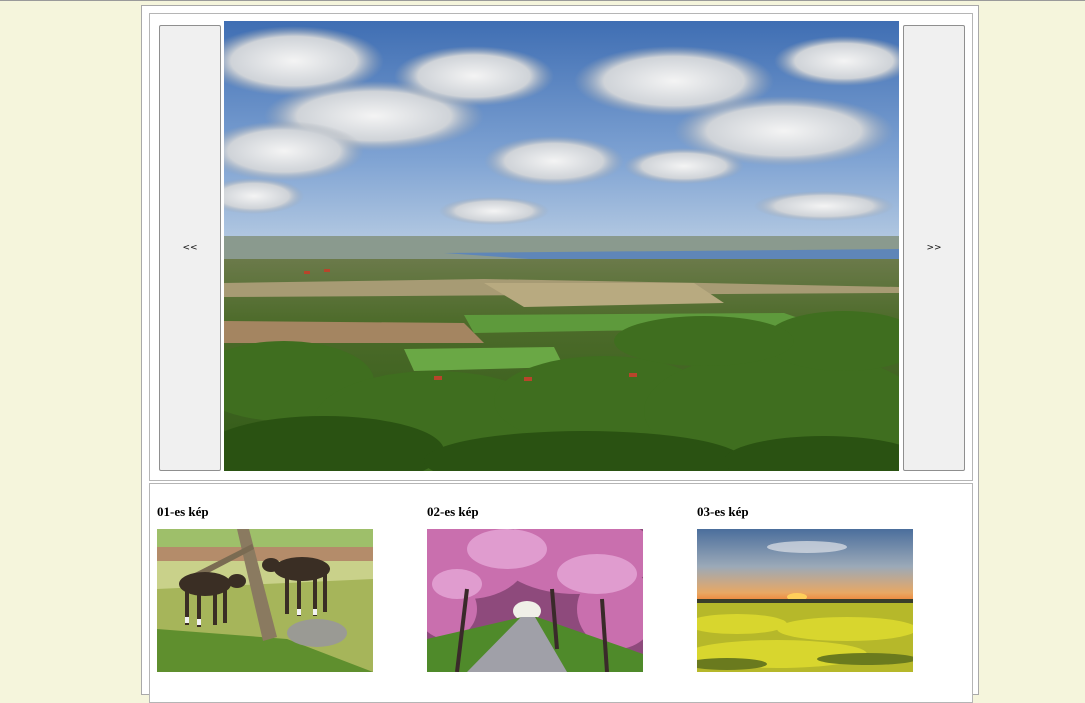  I want to click on blossom-path-thumbnail, so click(535, 600).